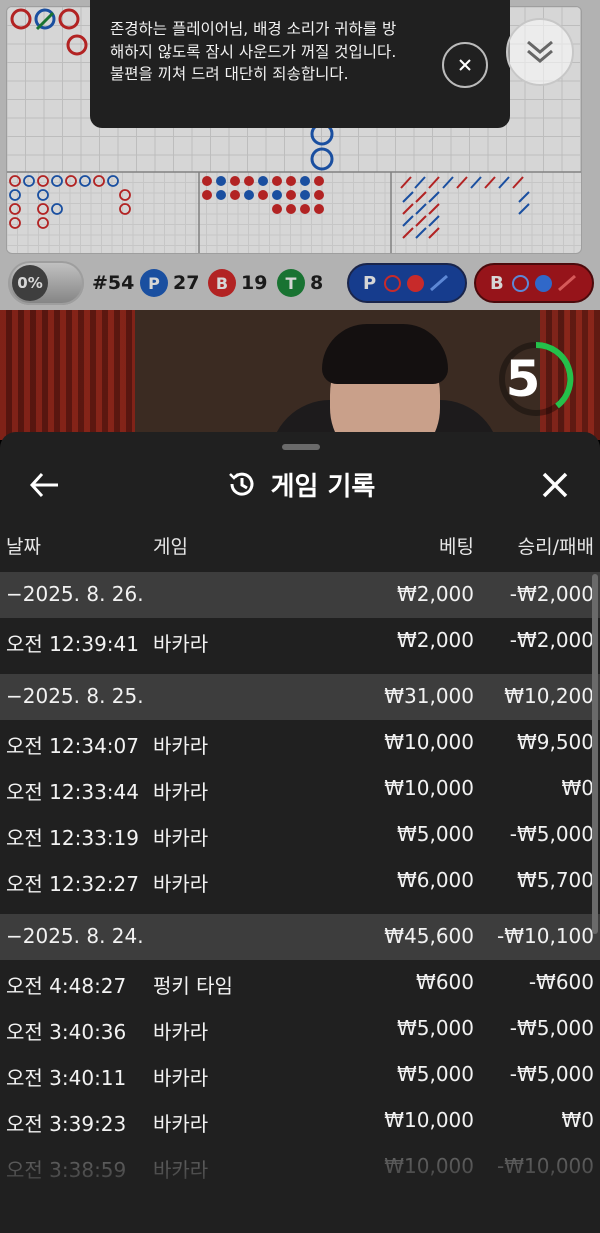  Describe the element at coordinates (300, 595) in the screenshot. I see `date-group-row: −2025. 8. 26. ₩2,000 -₩2,000` at that location.